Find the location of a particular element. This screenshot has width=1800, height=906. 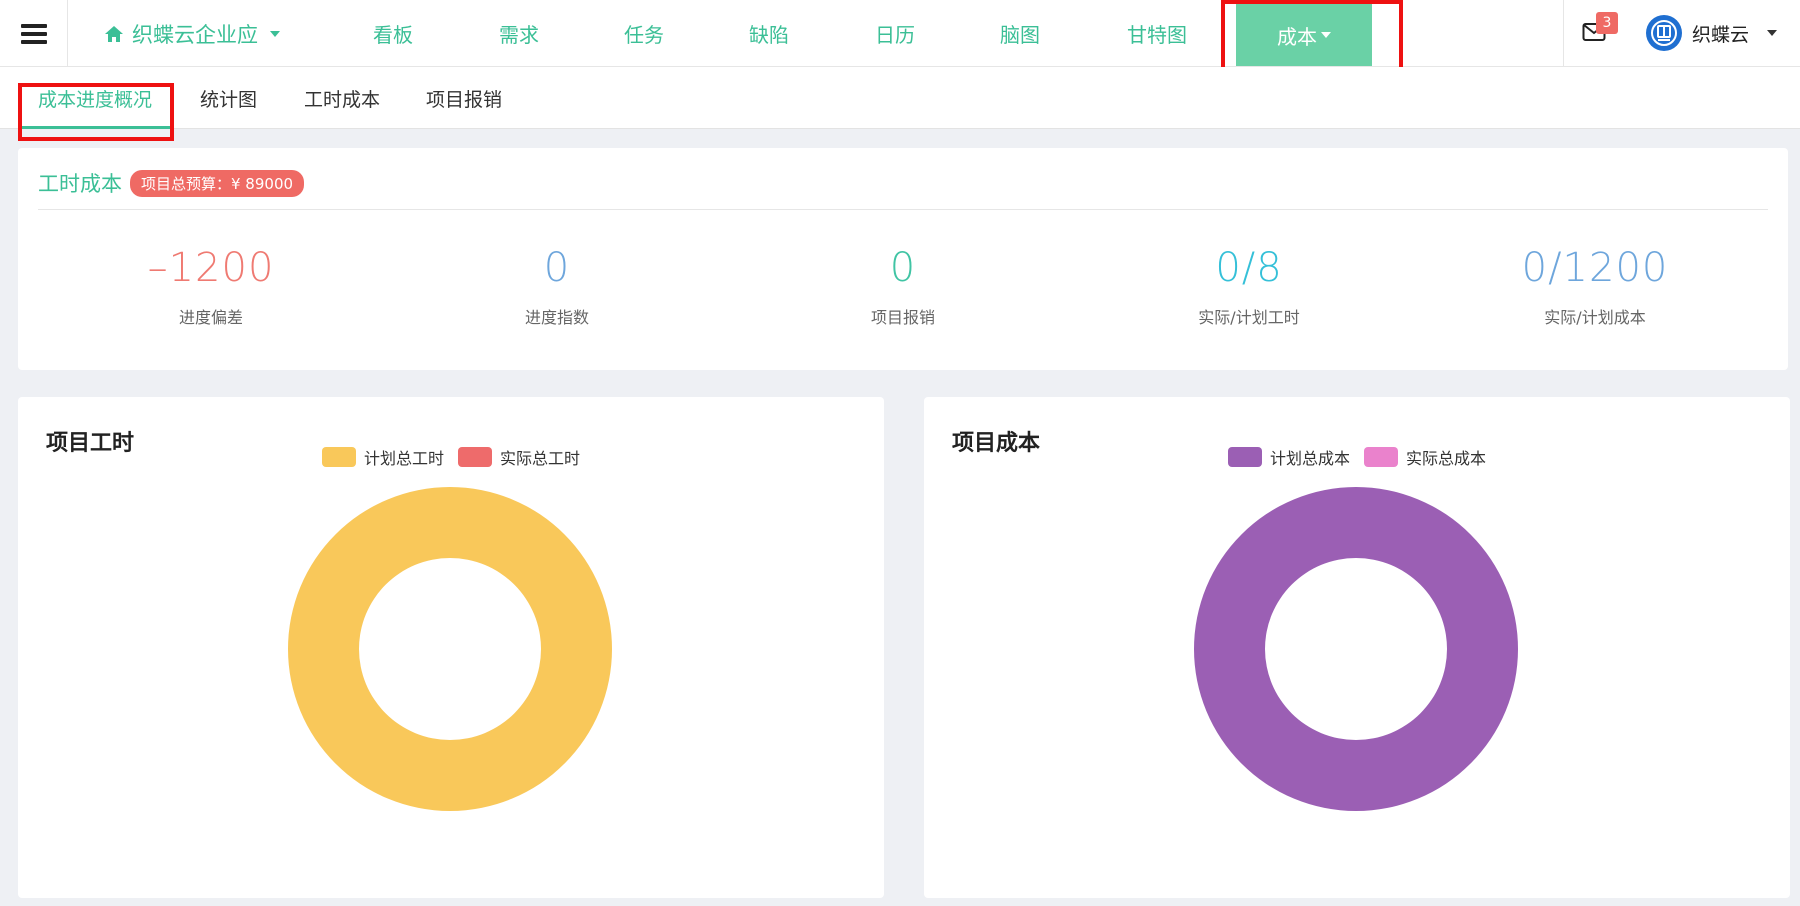

budget-badge: 项目总预算：¥ 89000 is located at coordinates (217, 183).